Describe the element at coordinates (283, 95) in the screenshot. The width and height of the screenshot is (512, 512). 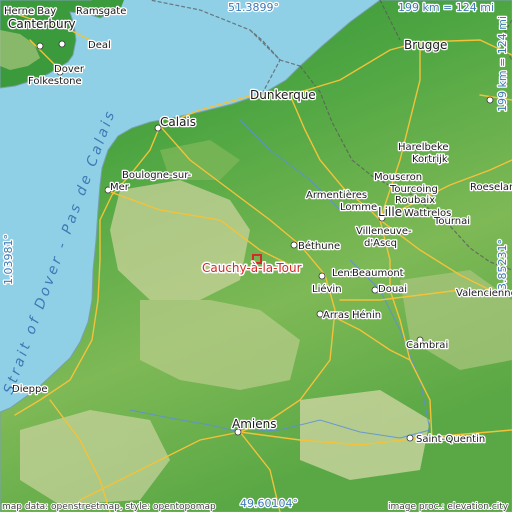
I see `label-dunkerque: Dunkerque` at that location.